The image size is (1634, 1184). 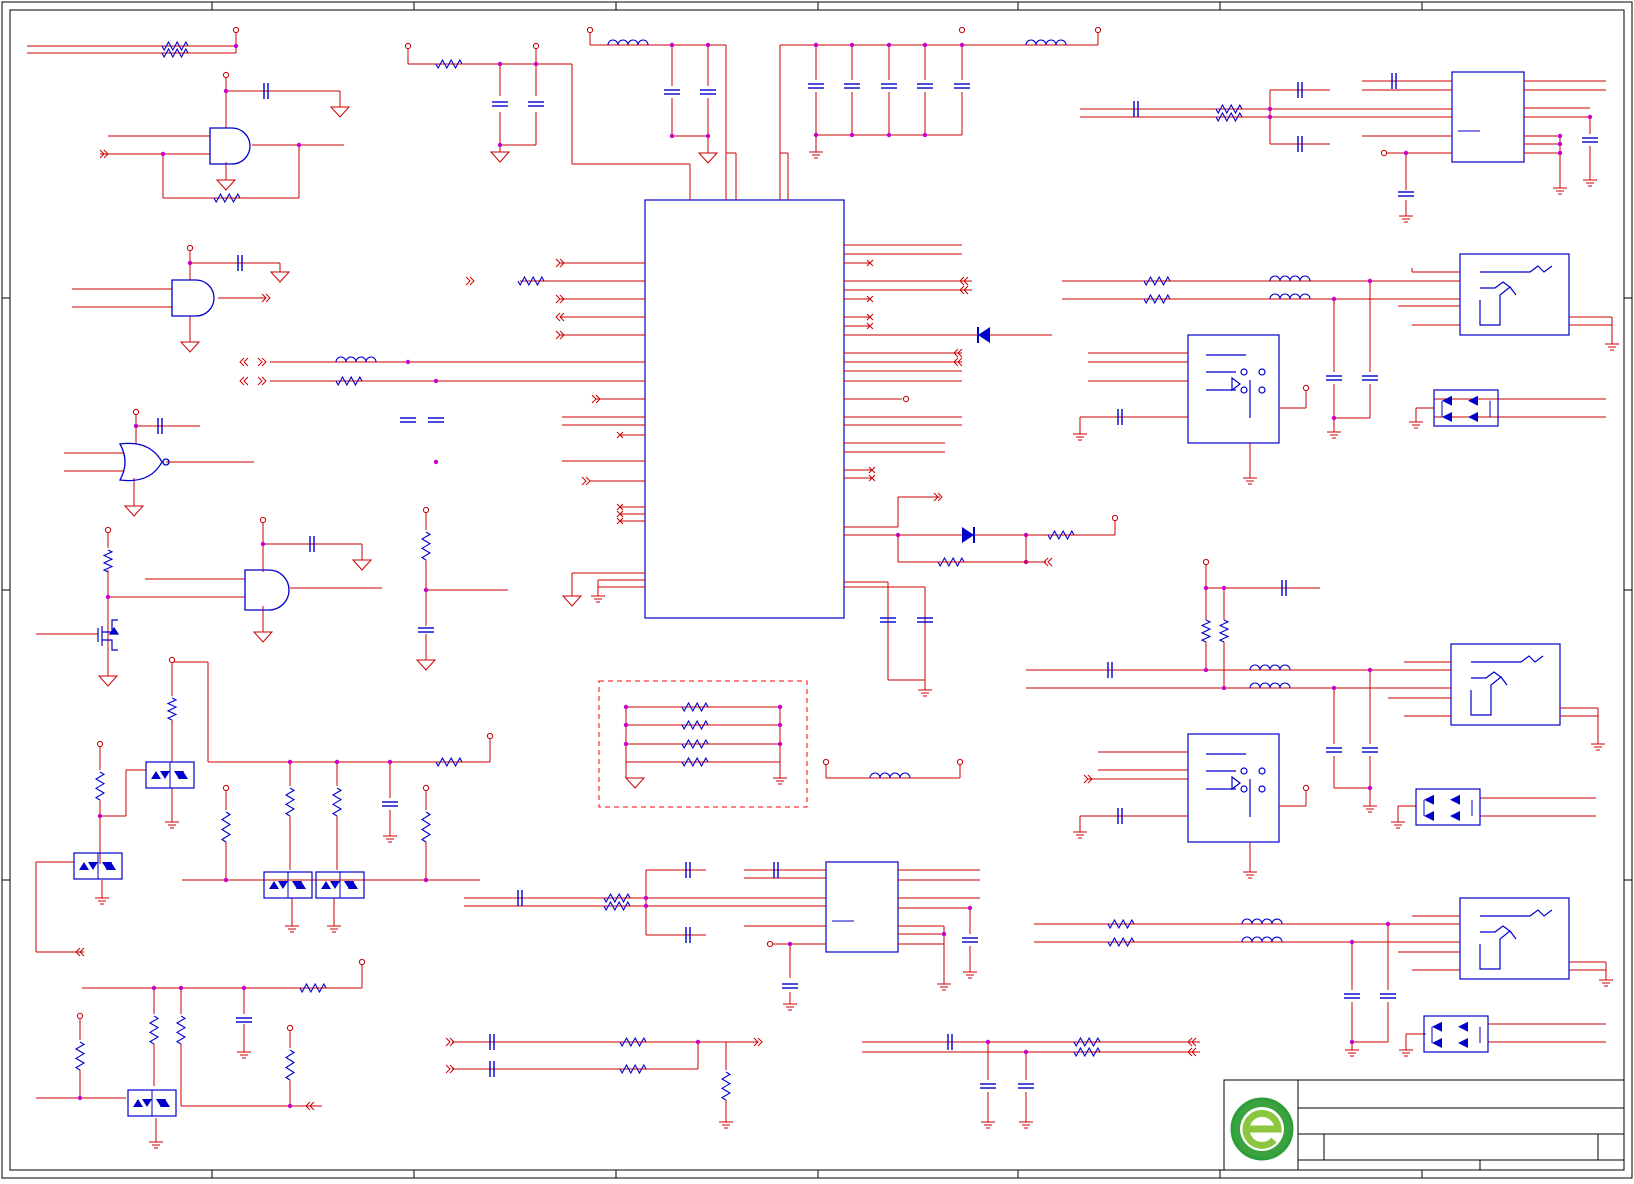 What do you see at coordinates (1456, 1034) in the screenshot?
I see `diode-array` at bounding box center [1456, 1034].